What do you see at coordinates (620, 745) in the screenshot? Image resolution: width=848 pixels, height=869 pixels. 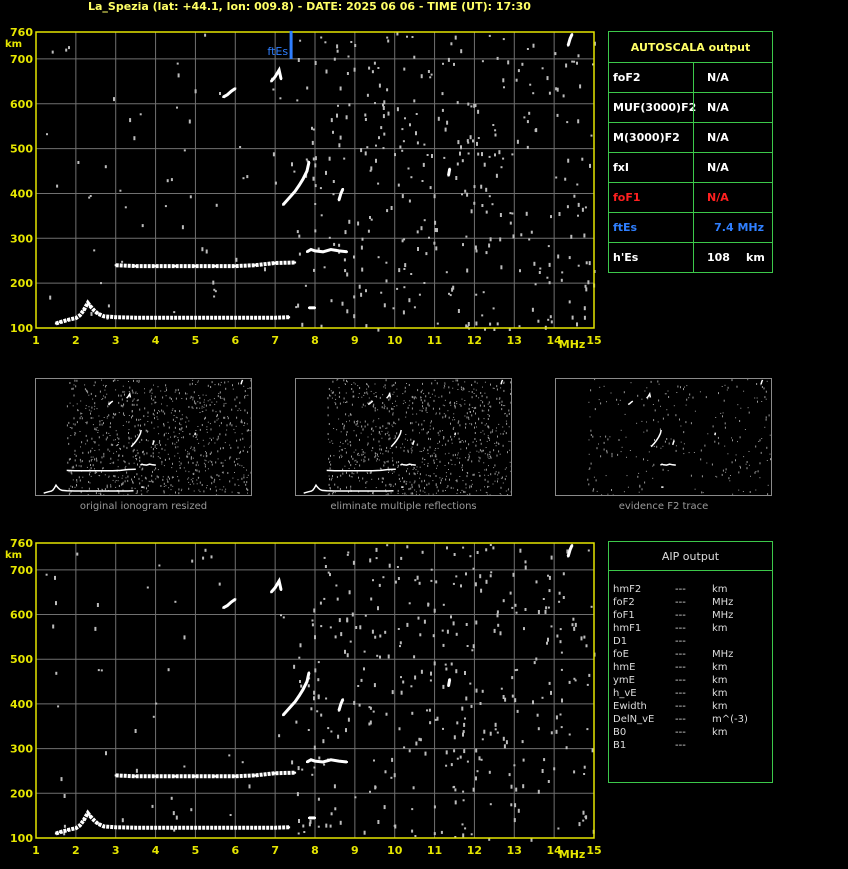 I see `aip-param: B1` at bounding box center [620, 745].